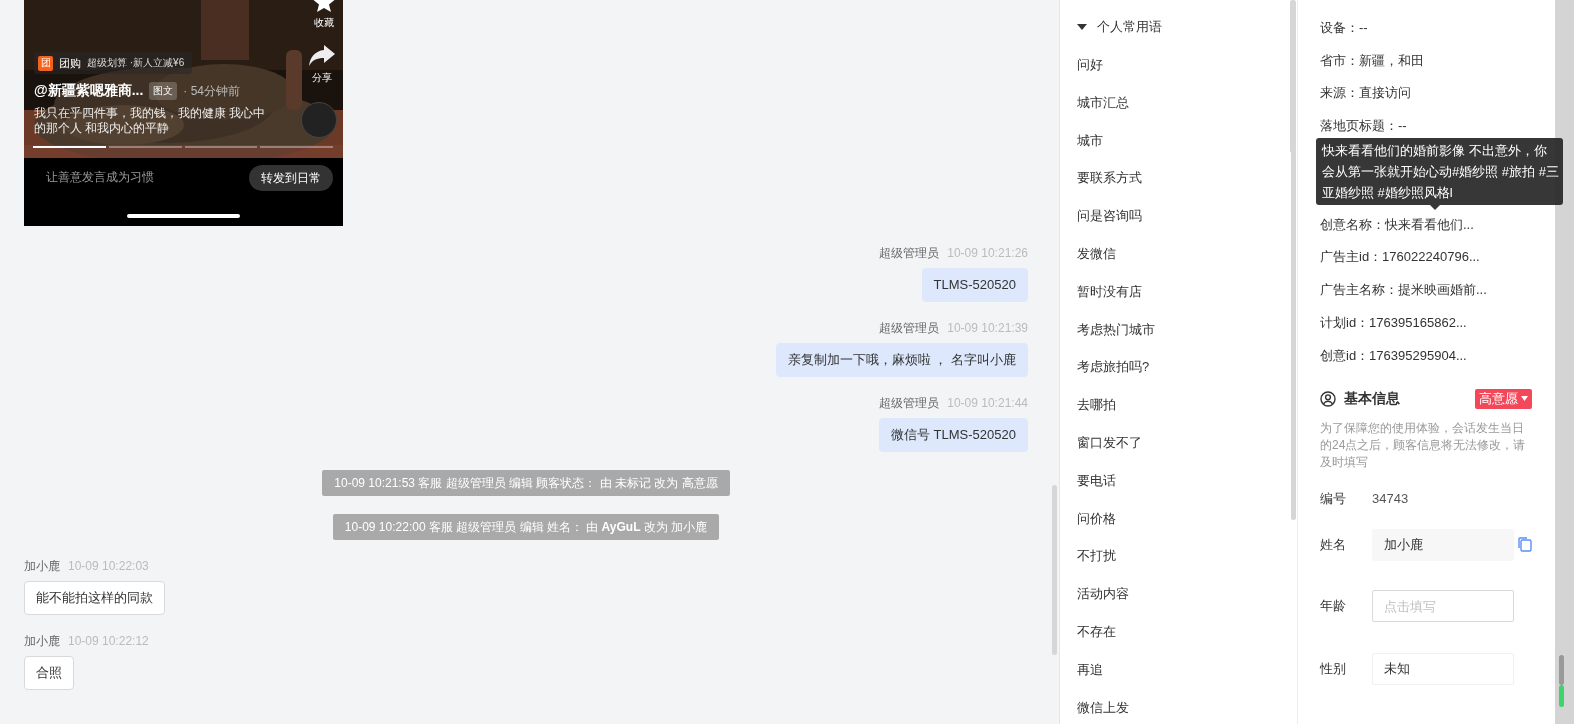  What do you see at coordinates (211, 91) in the screenshot?
I see `post-time: · 54分钟前` at bounding box center [211, 91].